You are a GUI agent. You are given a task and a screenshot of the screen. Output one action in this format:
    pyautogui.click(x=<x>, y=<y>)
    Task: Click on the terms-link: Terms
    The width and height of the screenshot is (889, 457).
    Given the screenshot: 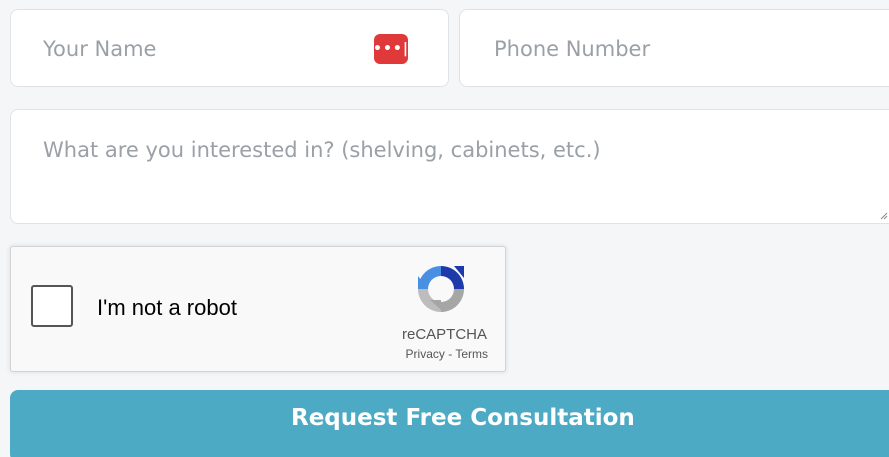 What is the action you would take?
    pyautogui.click(x=471, y=354)
    